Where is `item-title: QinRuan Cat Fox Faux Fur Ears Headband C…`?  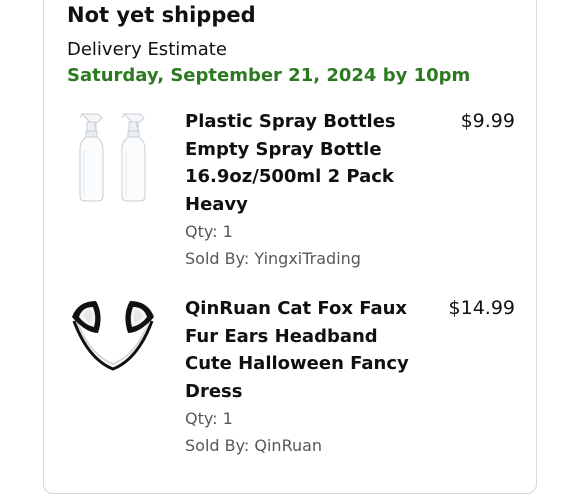 item-title: QinRuan Cat Fox Faux Fur Ears Headband C… is located at coordinates (305, 350).